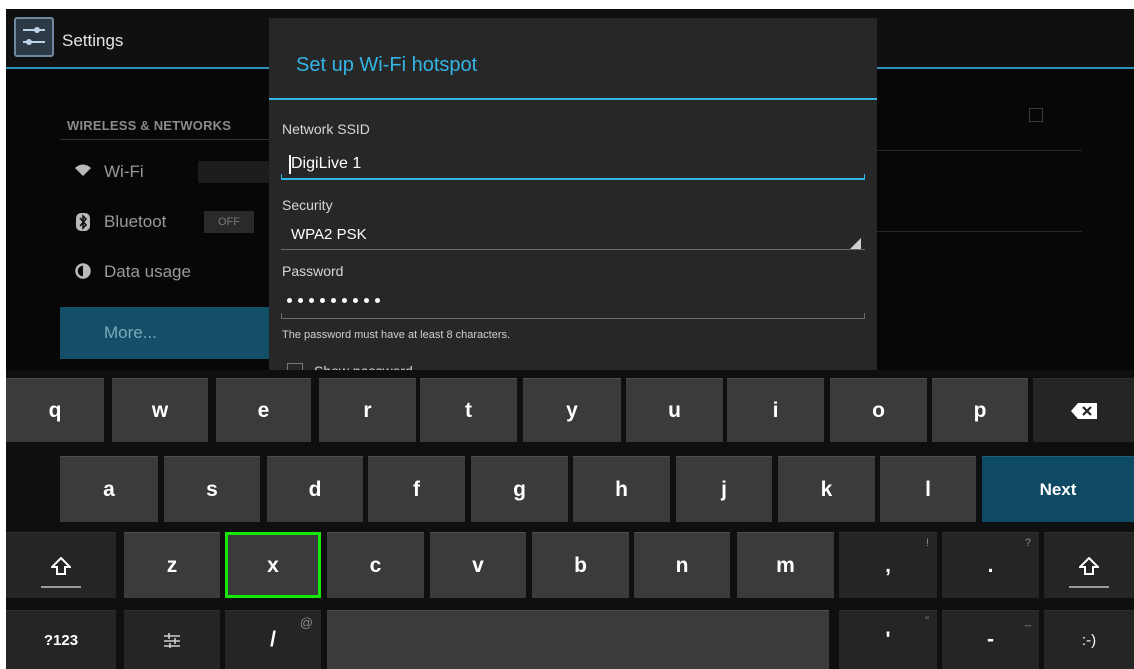  I want to click on key-k: k, so click(826, 489).